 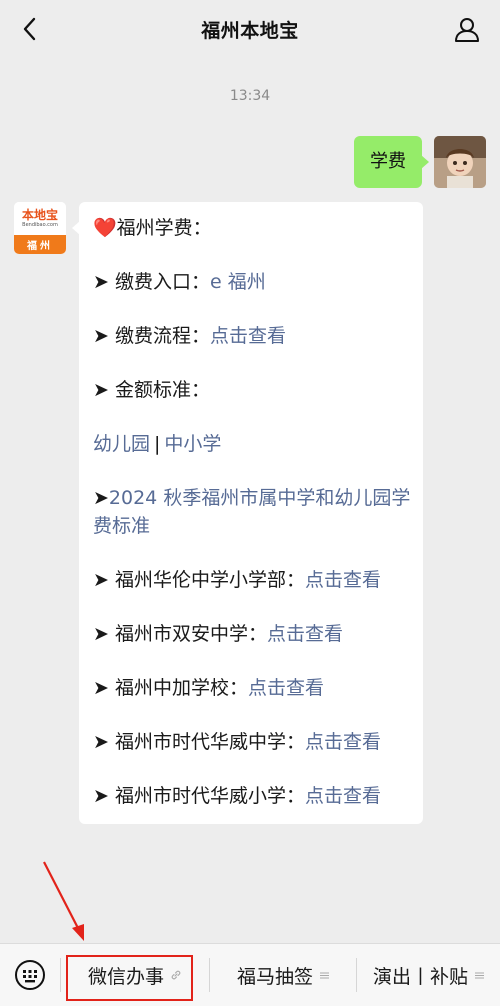 I want to click on outgoing-bubble: 学费, so click(x=391, y=162).